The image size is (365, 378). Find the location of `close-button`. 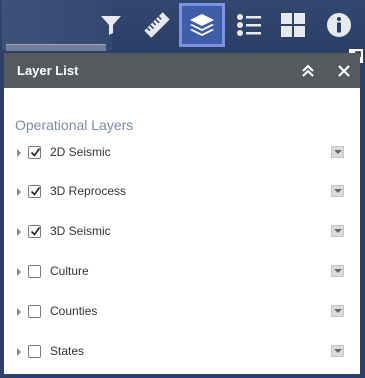

close-button is located at coordinates (344, 71).